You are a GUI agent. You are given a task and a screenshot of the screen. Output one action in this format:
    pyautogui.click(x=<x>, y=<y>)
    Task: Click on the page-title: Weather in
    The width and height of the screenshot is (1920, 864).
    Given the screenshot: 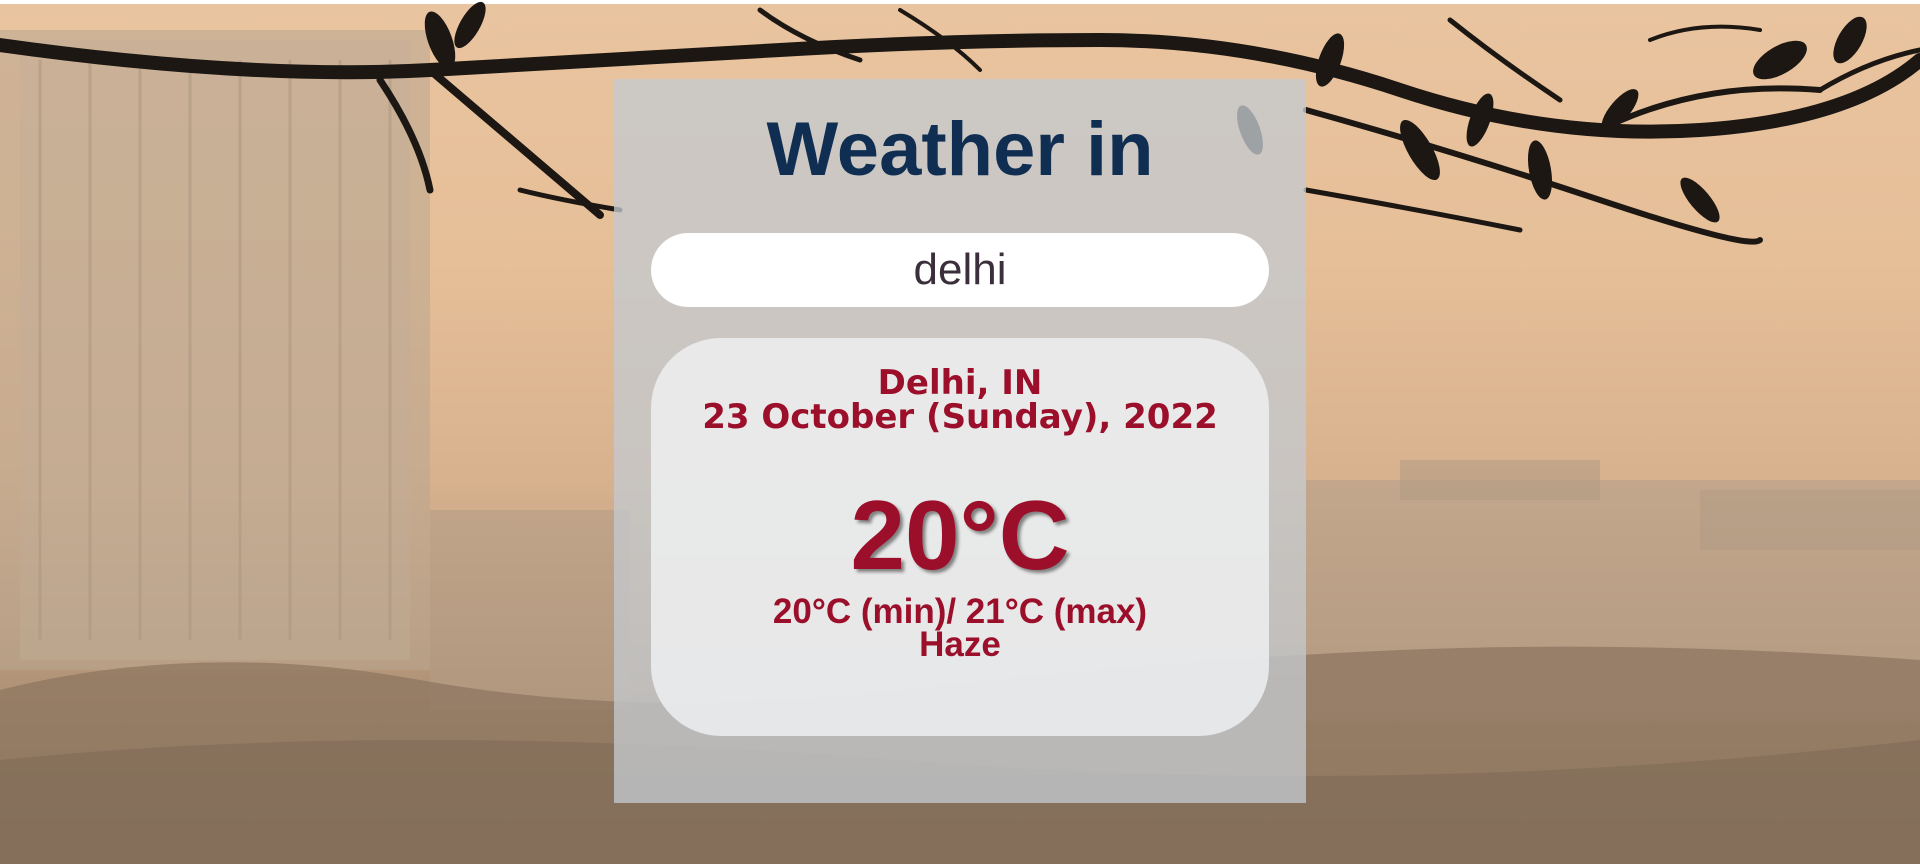 What is the action you would take?
    pyautogui.click(x=960, y=149)
    